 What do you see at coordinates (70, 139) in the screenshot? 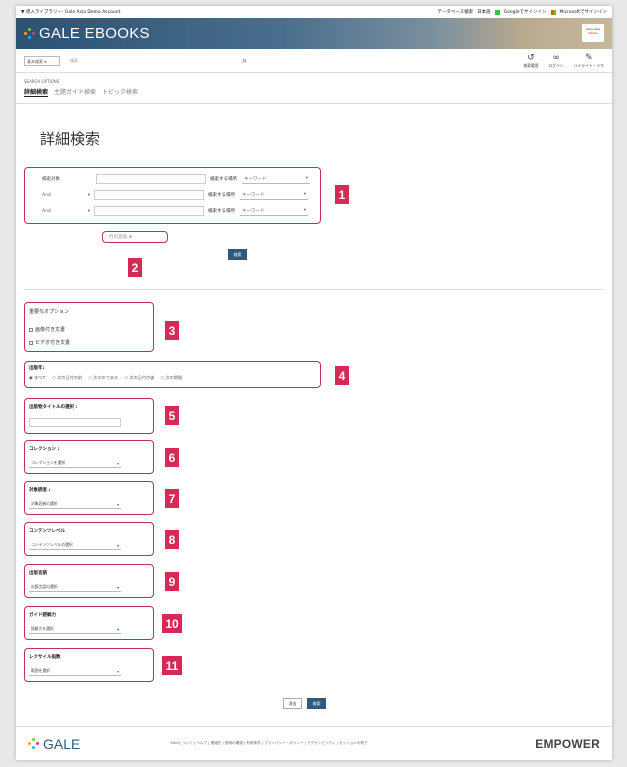
I see `page-title: 詳細検索` at bounding box center [70, 139].